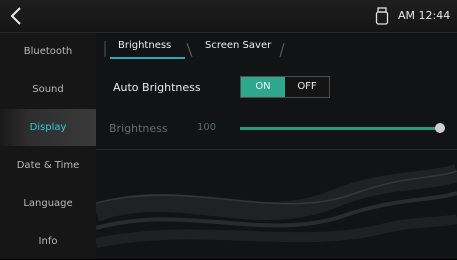 Image resolution: width=457 pixels, height=260 pixels. I want to click on auto-brightness-toggle: ON OFF, so click(285, 87).